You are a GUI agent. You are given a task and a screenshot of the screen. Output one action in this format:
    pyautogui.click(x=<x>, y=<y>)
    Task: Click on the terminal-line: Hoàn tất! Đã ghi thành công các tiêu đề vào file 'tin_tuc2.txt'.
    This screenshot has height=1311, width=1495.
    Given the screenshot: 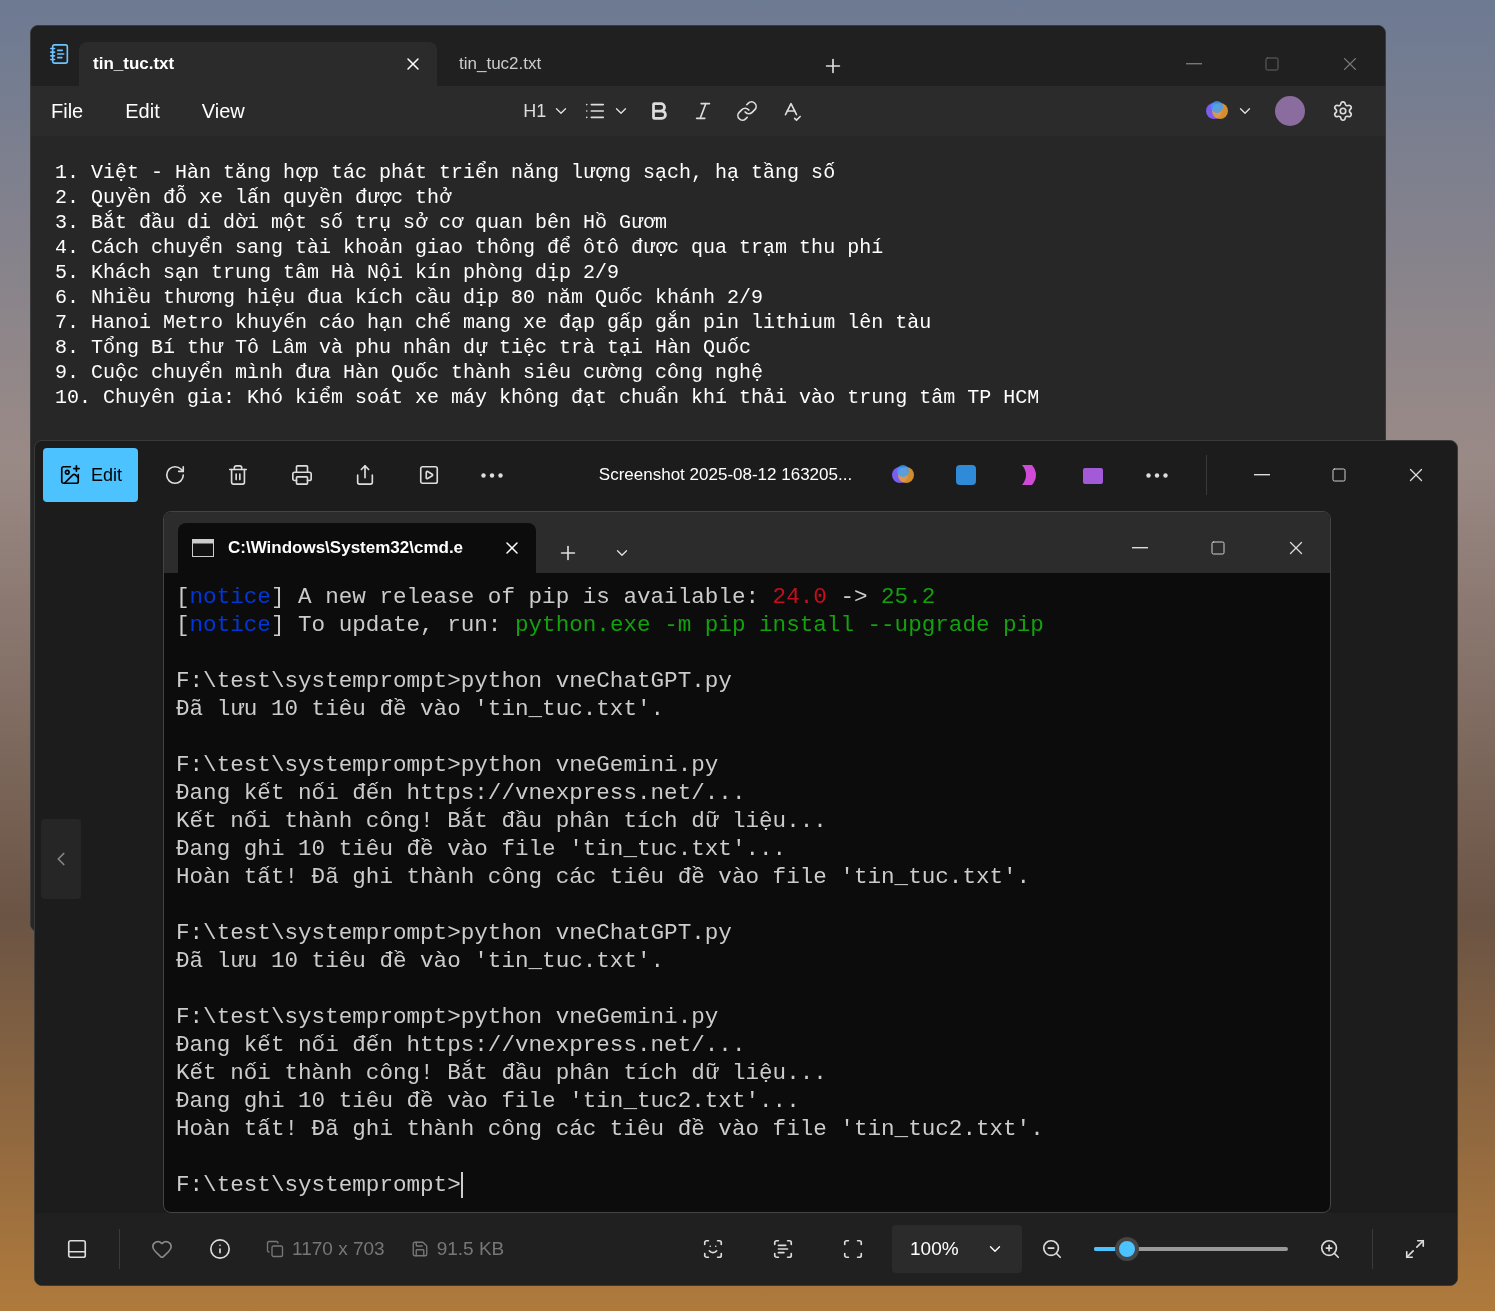 What is the action you would take?
    pyautogui.click(x=610, y=1129)
    